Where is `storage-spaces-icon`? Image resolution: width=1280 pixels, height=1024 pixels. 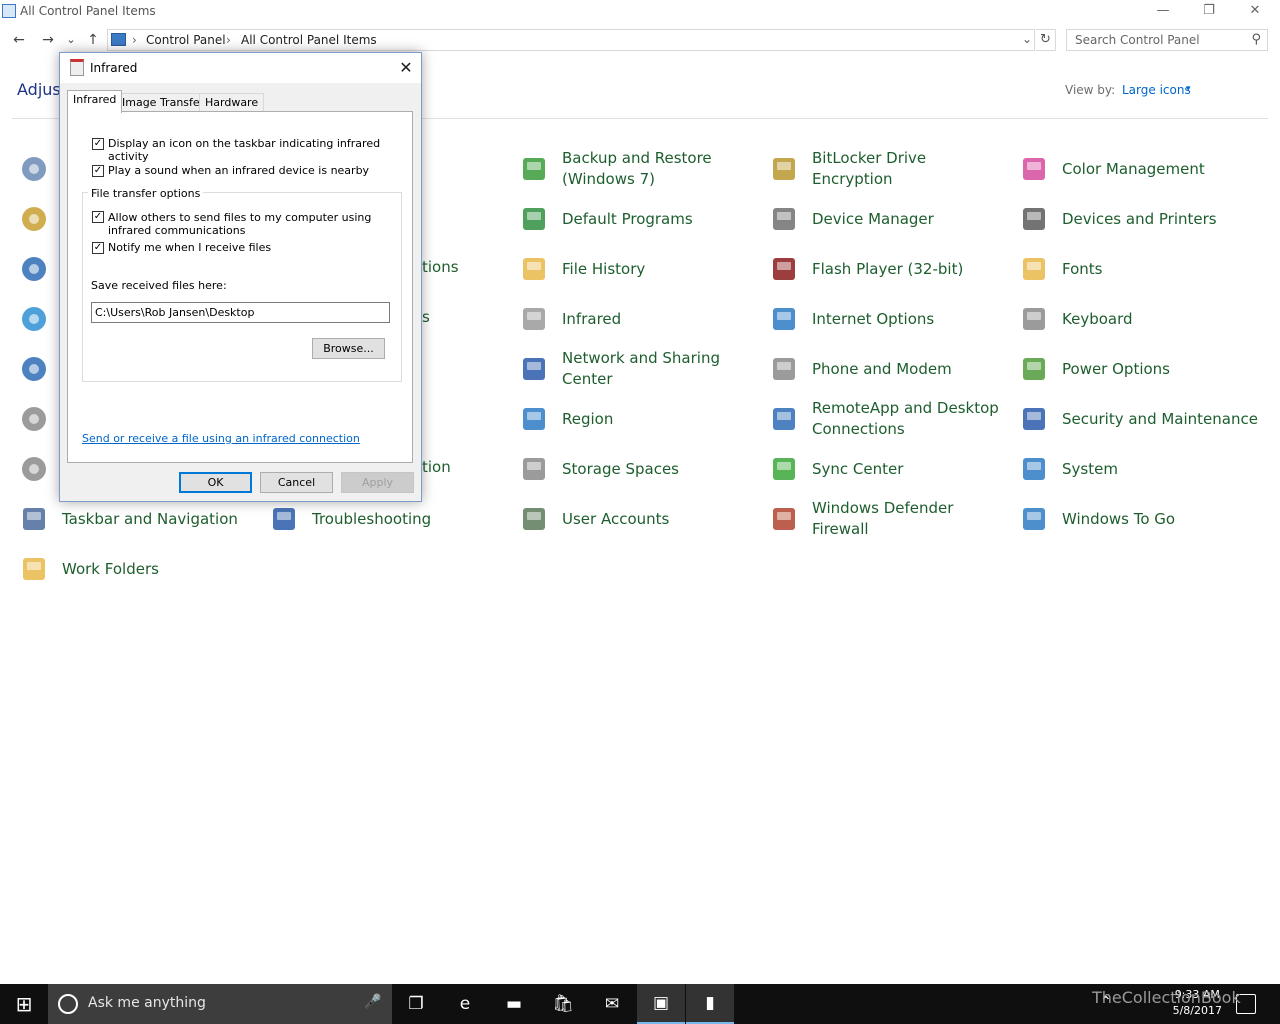
storage-spaces-icon is located at coordinates (534, 469).